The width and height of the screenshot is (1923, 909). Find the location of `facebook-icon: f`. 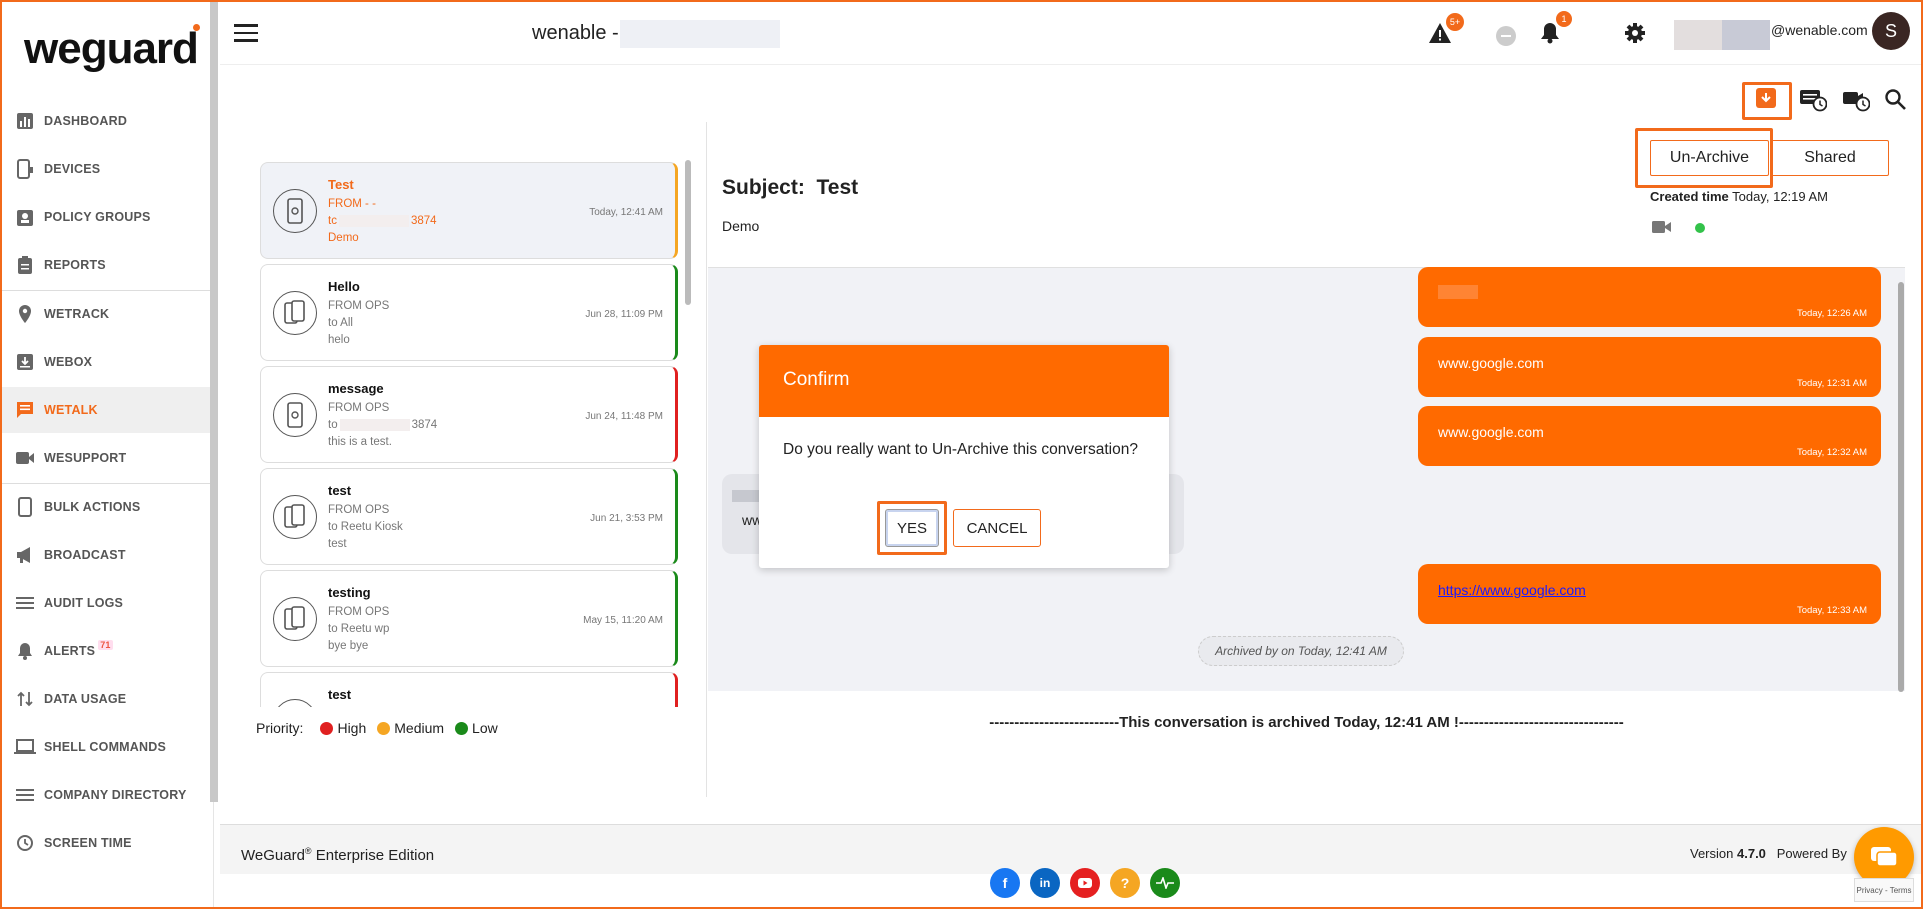

facebook-icon: f is located at coordinates (1005, 883).